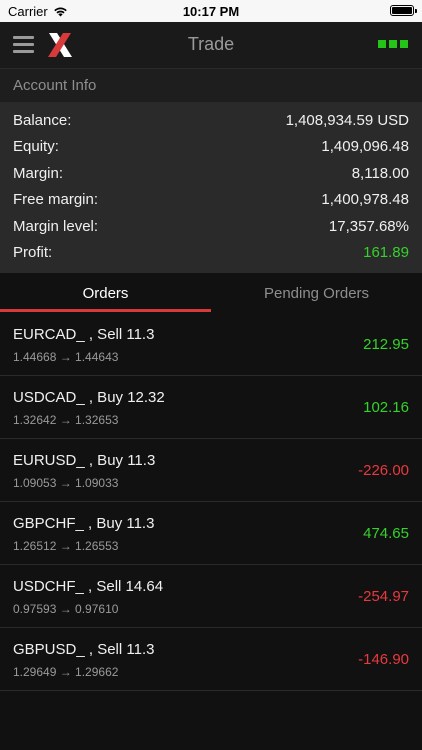 The image size is (422, 750). I want to click on order-prices: 1.09053 → 1.09033, so click(66, 483).